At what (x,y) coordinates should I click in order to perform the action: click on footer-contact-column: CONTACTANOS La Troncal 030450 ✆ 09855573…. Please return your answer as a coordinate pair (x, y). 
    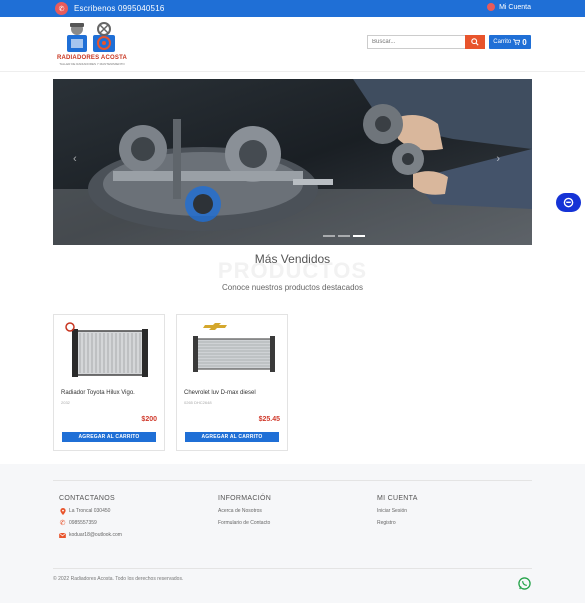
    Looking at the image, I should click on (90, 519).